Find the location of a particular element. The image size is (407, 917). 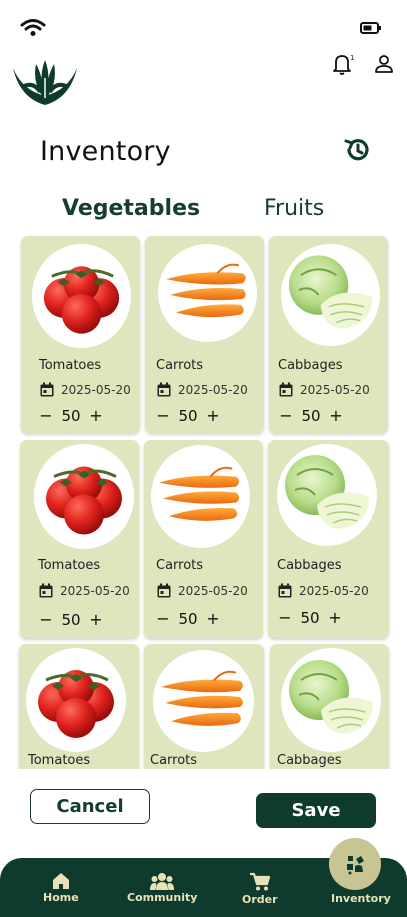

status-bar is located at coordinates (203, 25).